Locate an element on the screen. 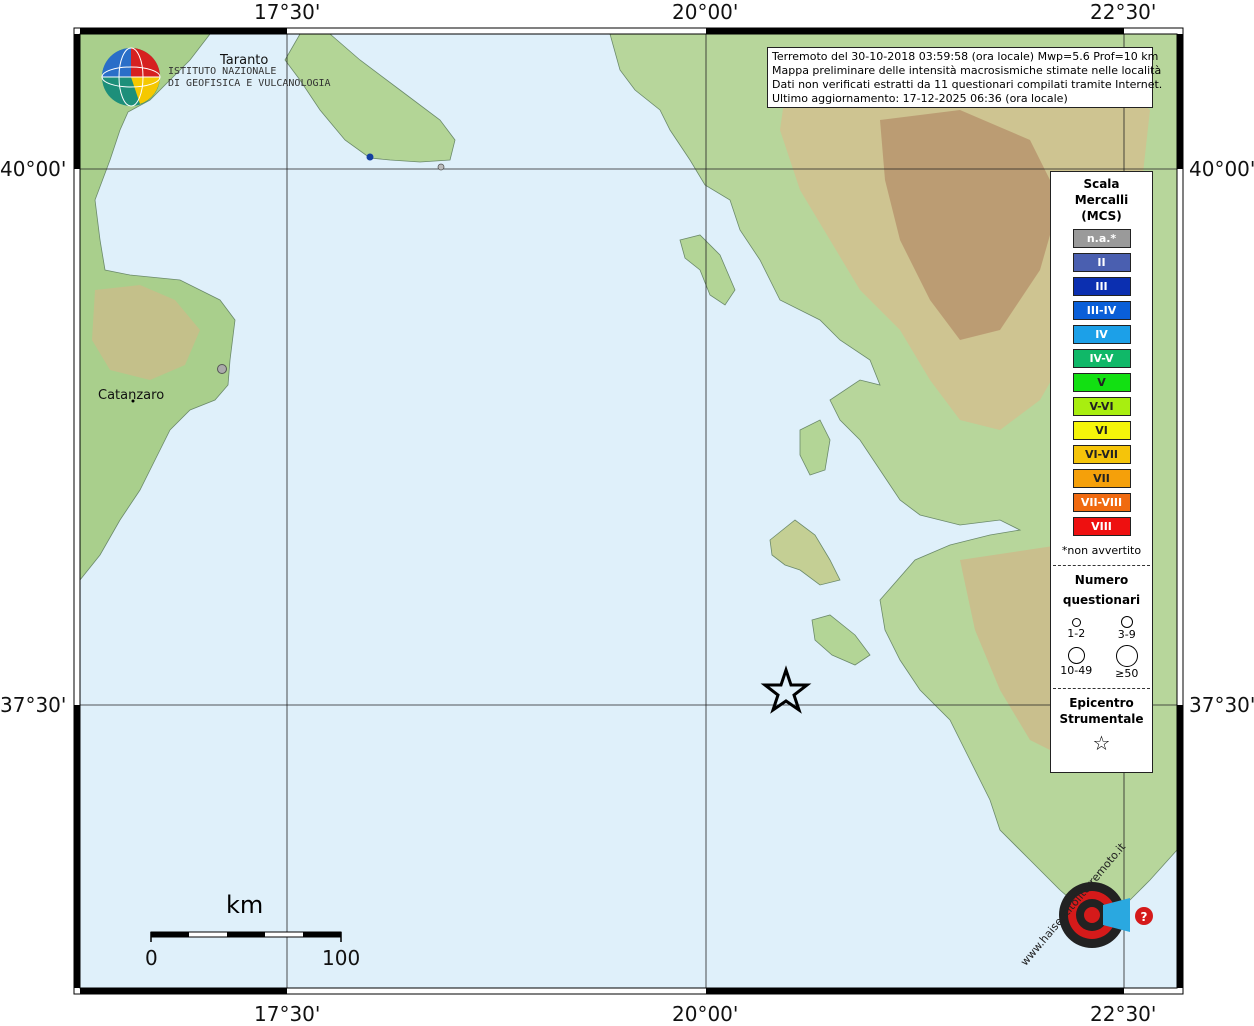 The image size is (1254, 1026). lat-label-left: 40°00' is located at coordinates (33, 169).